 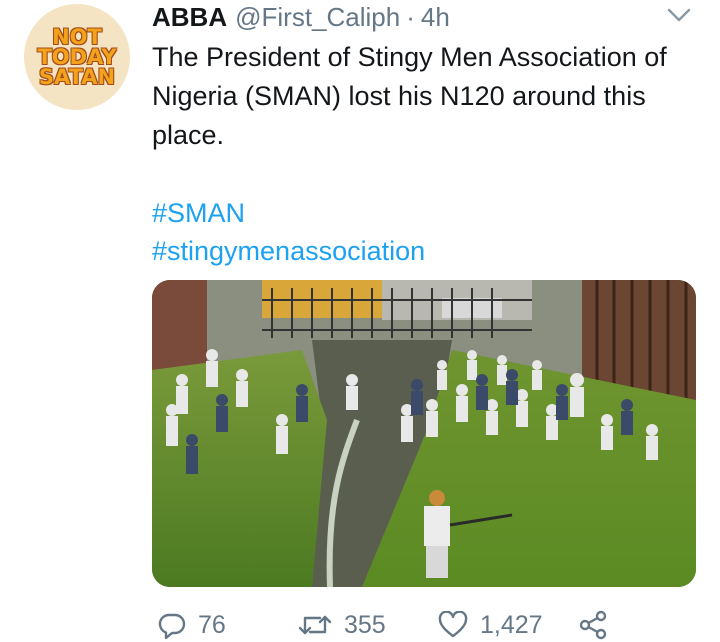 I want to click on retweet-icon, so click(x=315, y=625).